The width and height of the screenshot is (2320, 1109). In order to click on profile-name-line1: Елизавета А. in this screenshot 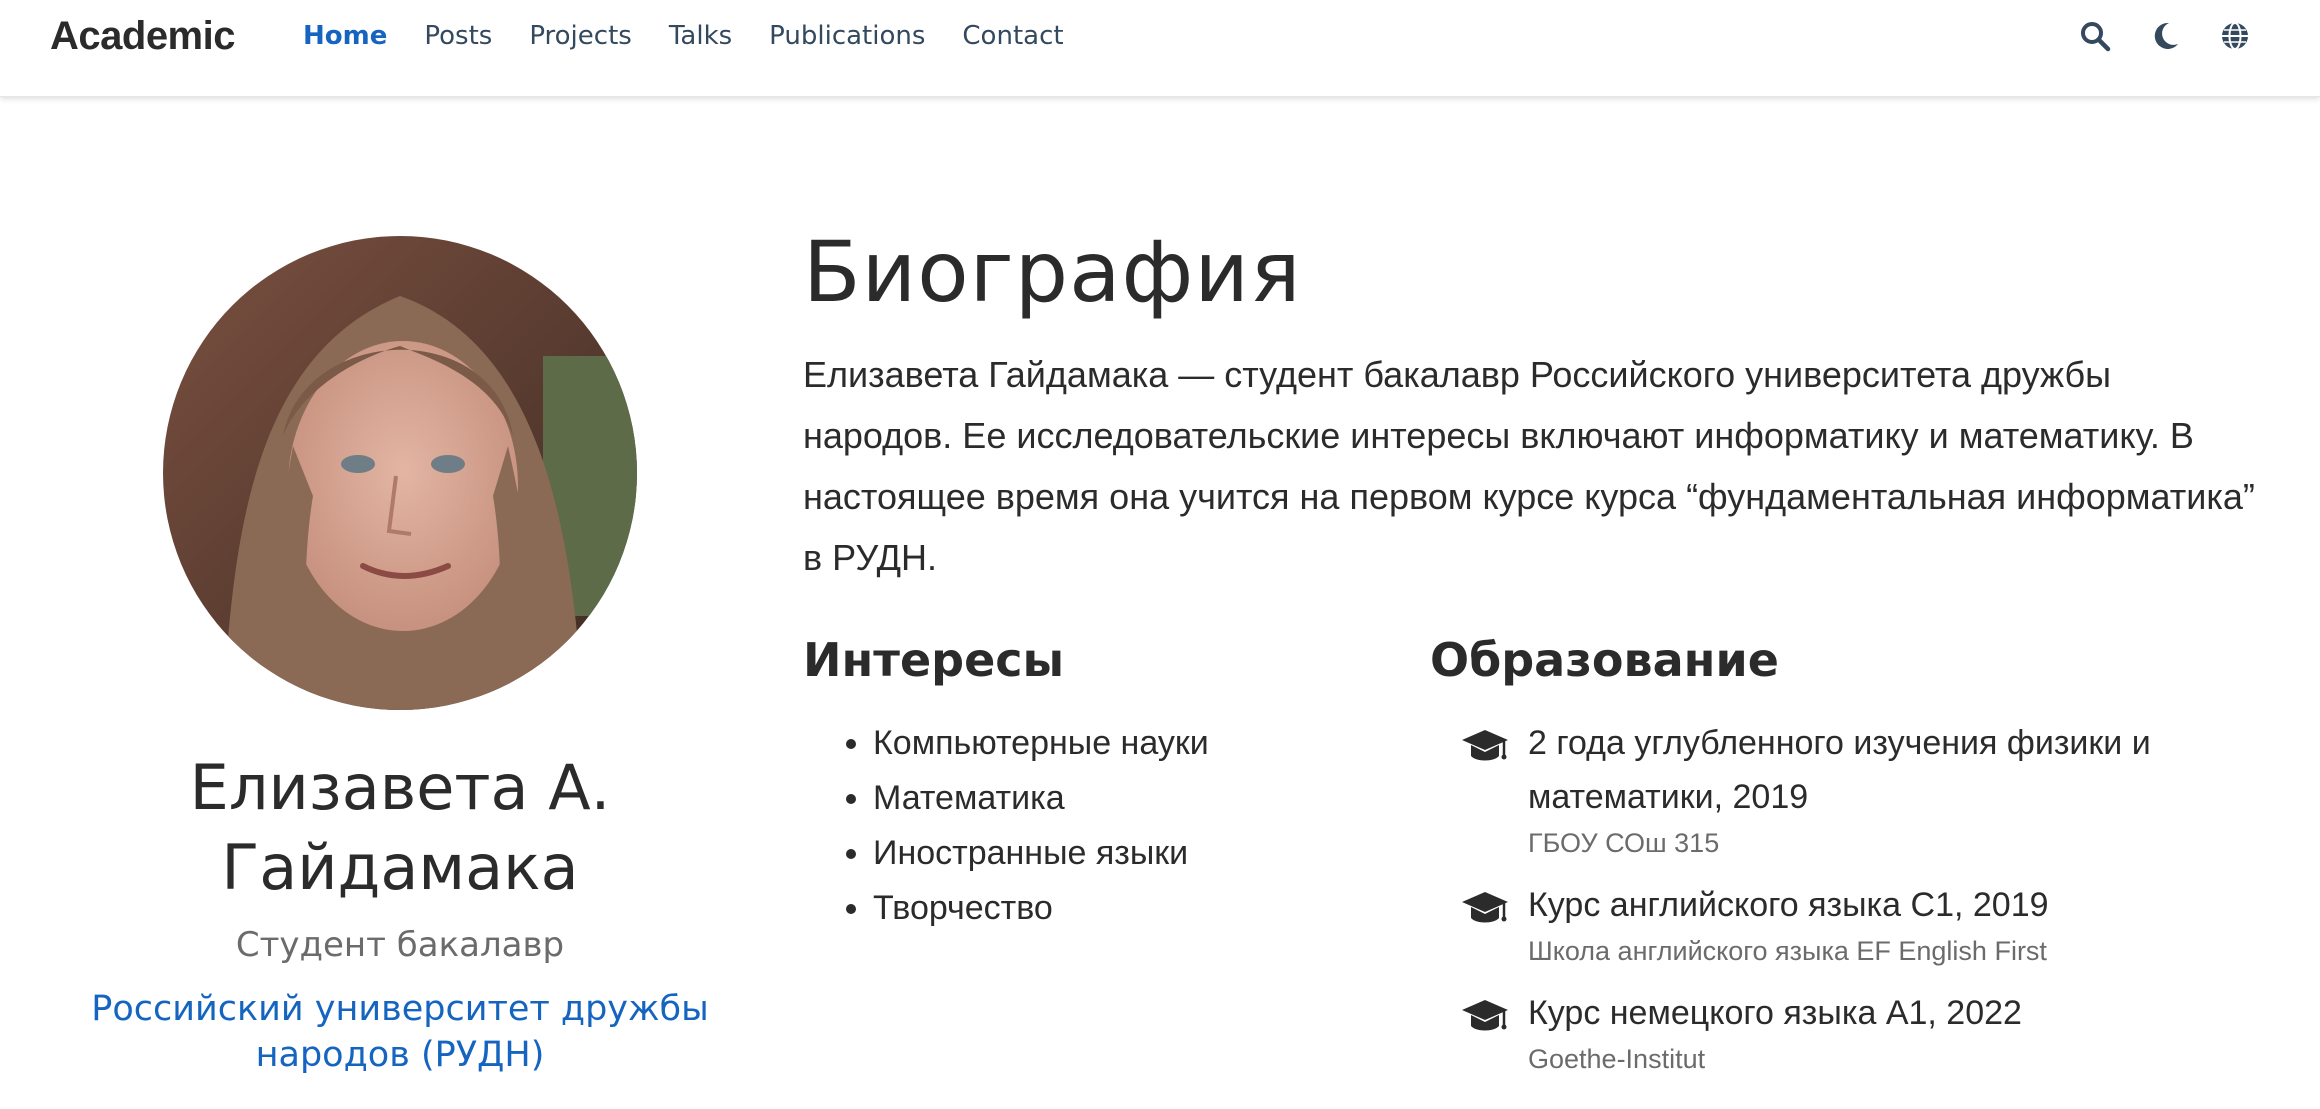, I will do `click(400, 787)`.